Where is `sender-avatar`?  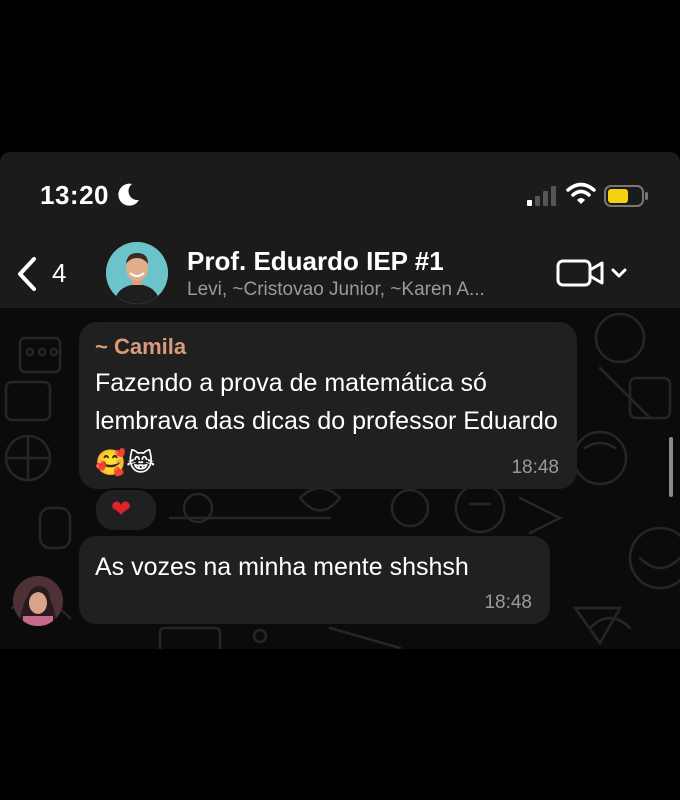
sender-avatar is located at coordinates (38, 601).